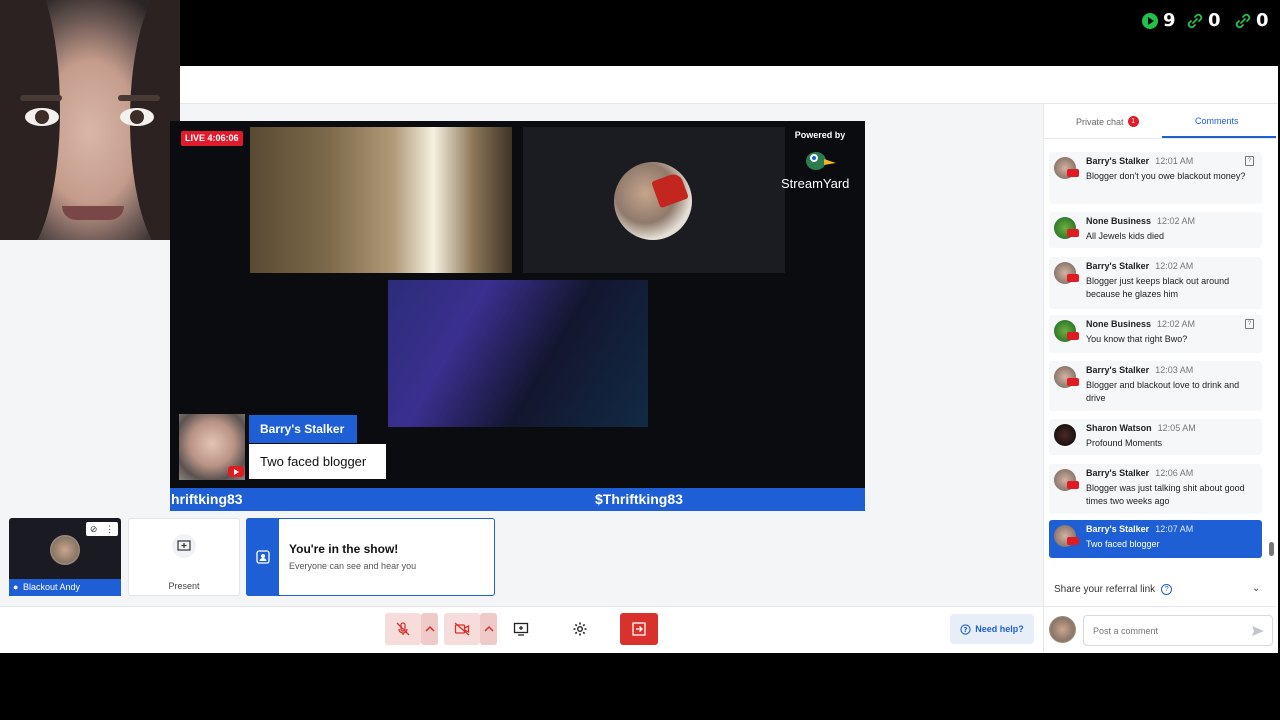  I want to click on comment-text: All Jewels kids died, so click(1125, 236).